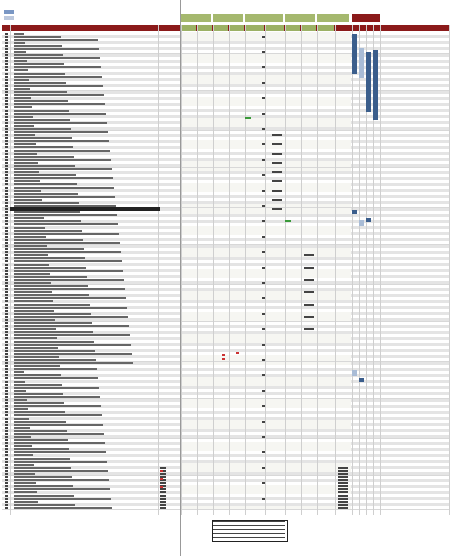 The width and height of the screenshot is (451, 556). What do you see at coordinates (266, 508) in the screenshot?
I see `table-row-shade` at bounding box center [266, 508].